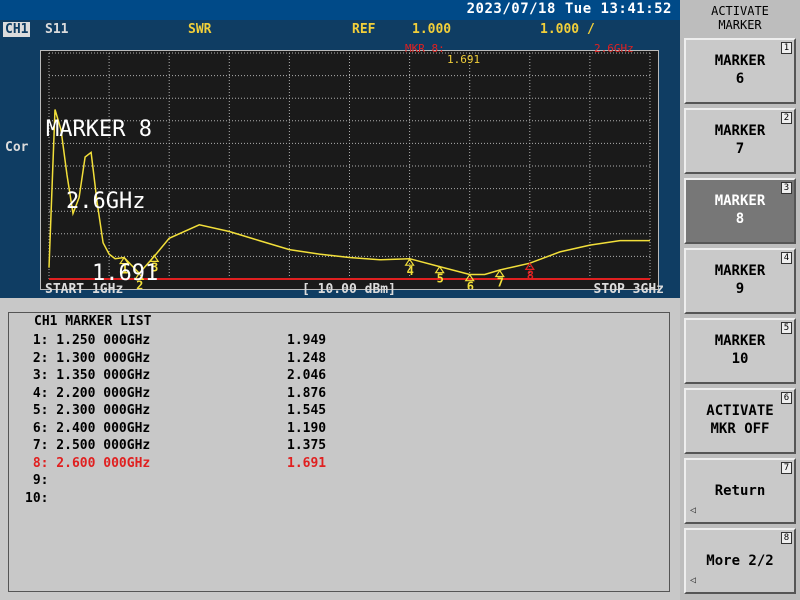 The image size is (800, 600). I want to click on marker-list-row: 5: 2.300 000GHz 1.545, so click(175, 411).